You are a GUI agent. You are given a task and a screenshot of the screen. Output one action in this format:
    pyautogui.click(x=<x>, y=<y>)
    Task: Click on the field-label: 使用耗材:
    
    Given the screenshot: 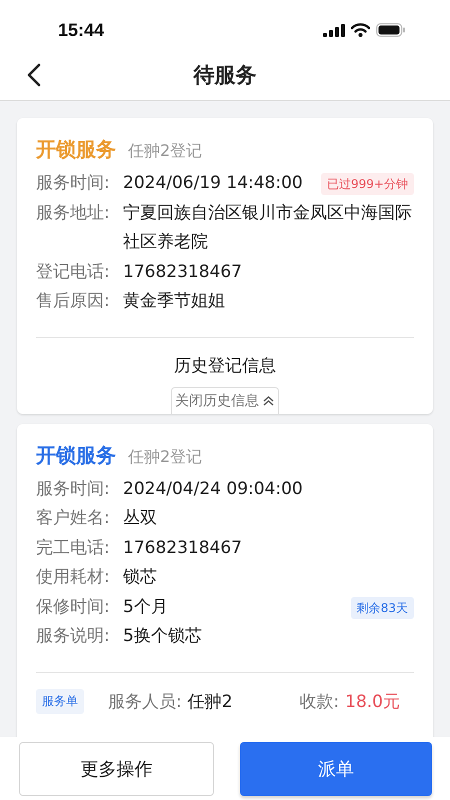 What is the action you would take?
    pyautogui.click(x=73, y=577)
    